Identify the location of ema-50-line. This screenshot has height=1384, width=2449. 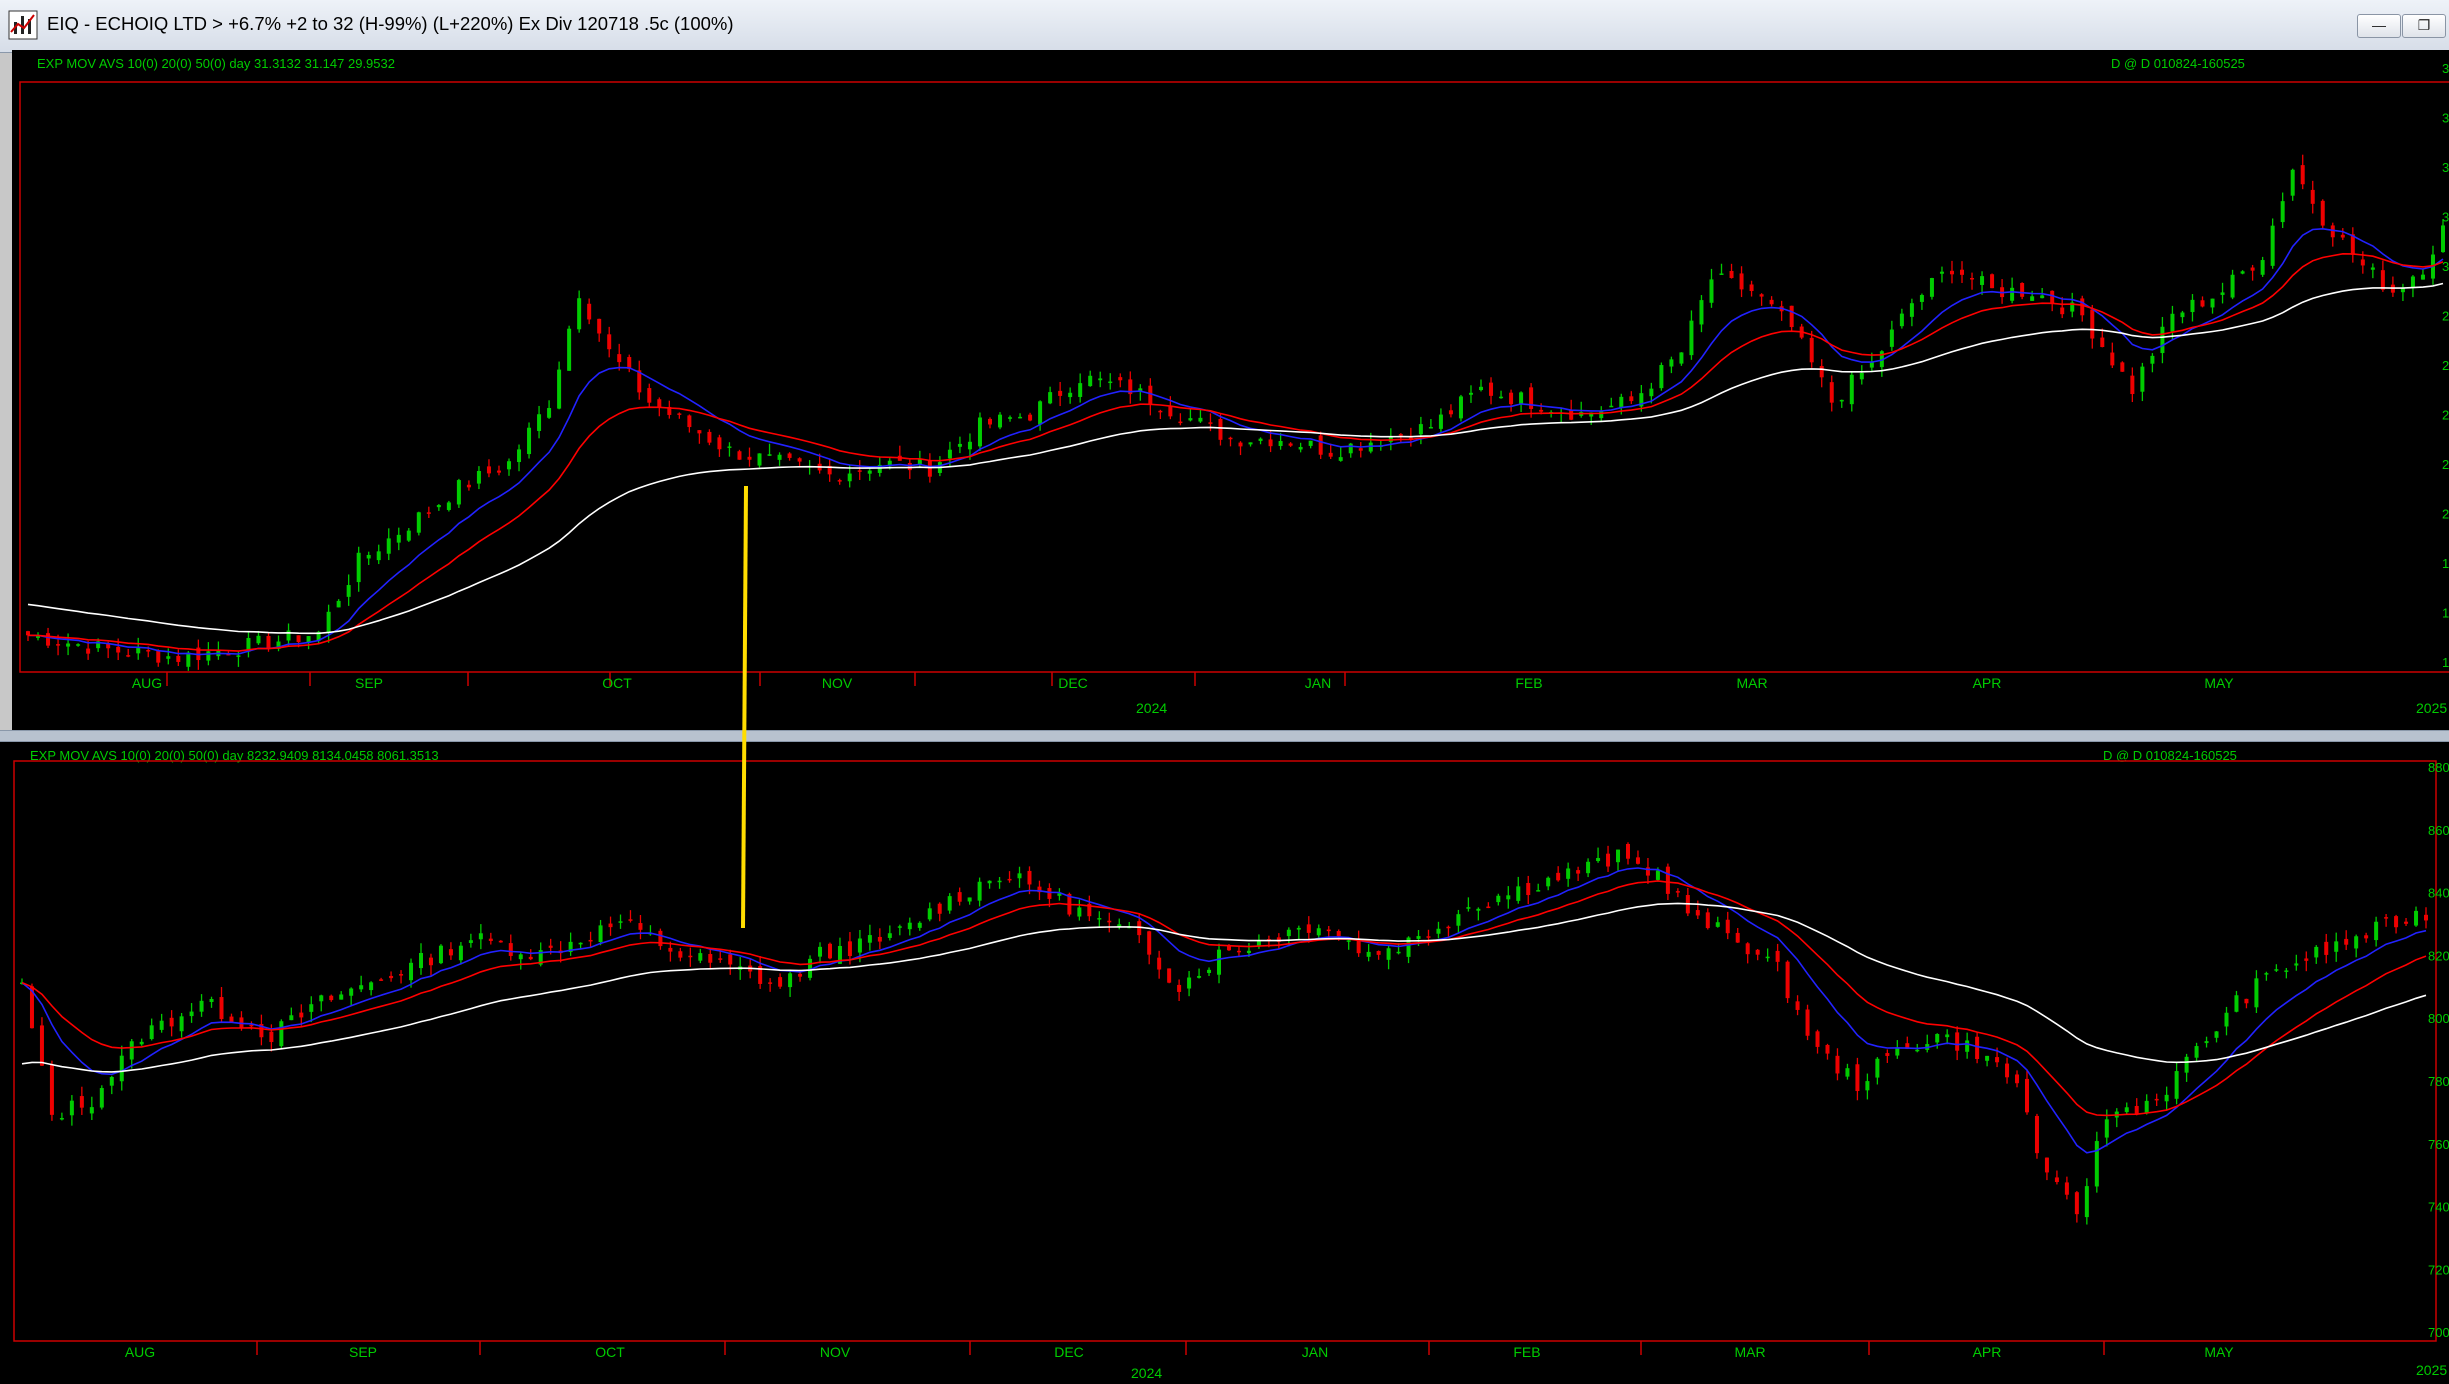
(1224, 987).